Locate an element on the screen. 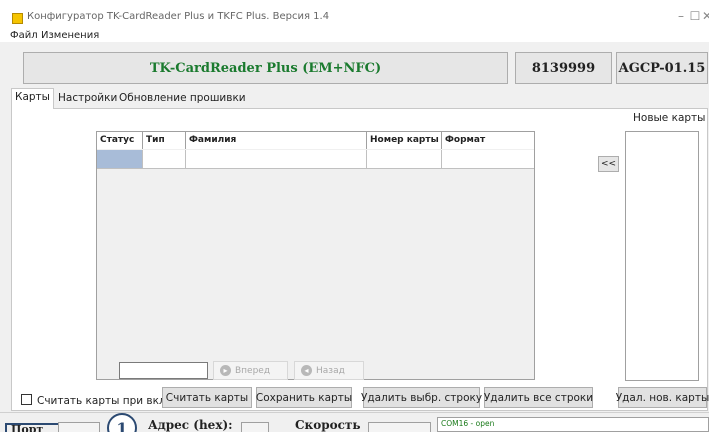 The image size is (709, 432). col-header-status: Статус is located at coordinates (120, 140).